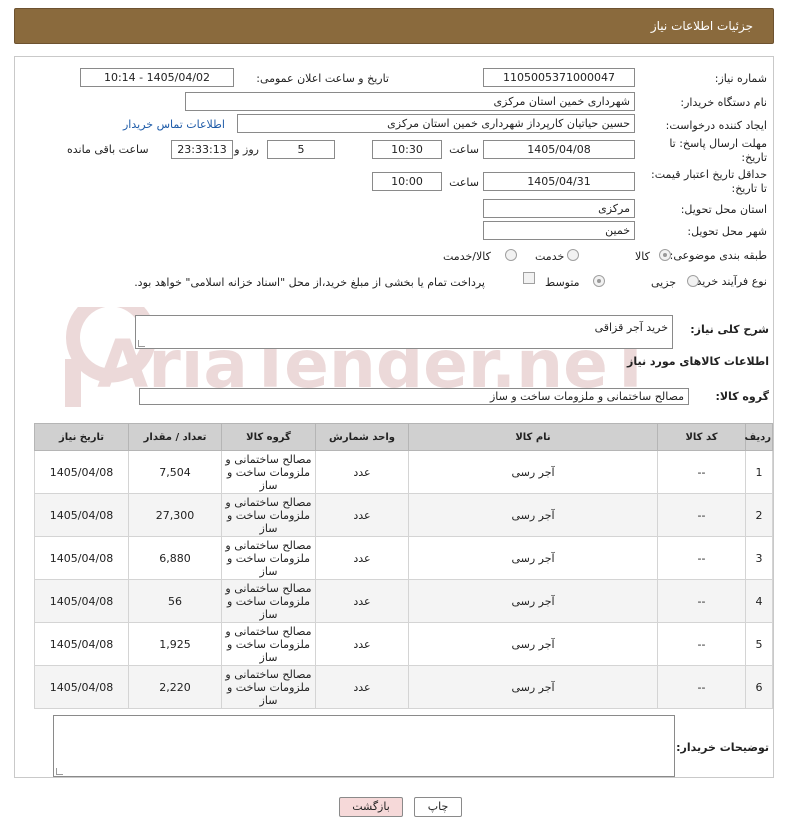 The width and height of the screenshot is (788, 834). Describe the element at coordinates (559, 149) in the screenshot. I see `deadline-date-field: 1405/04/08` at that location.